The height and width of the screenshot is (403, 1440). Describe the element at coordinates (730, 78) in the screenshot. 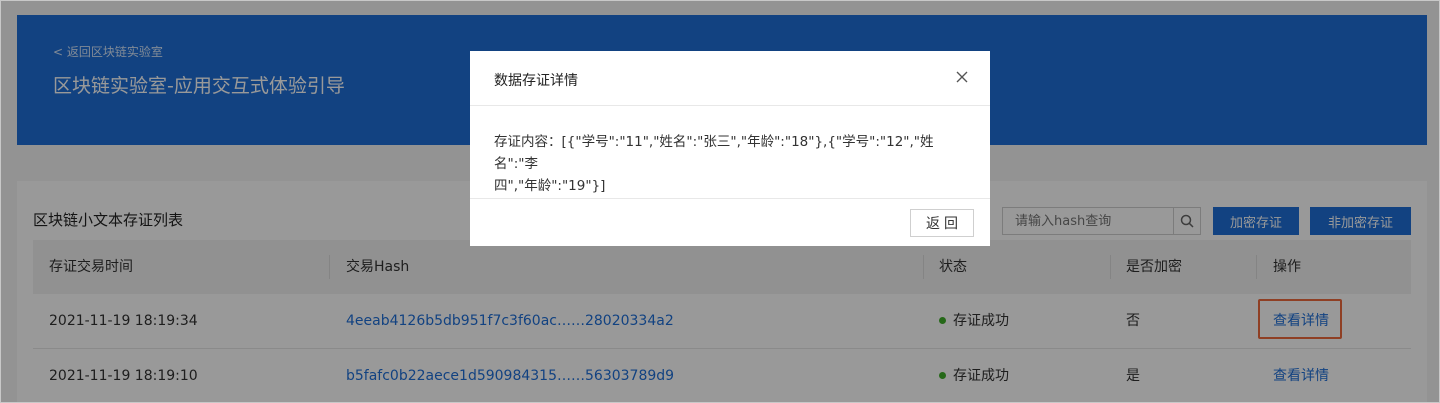

I see `modal-header: 数据存证详情` at that location.